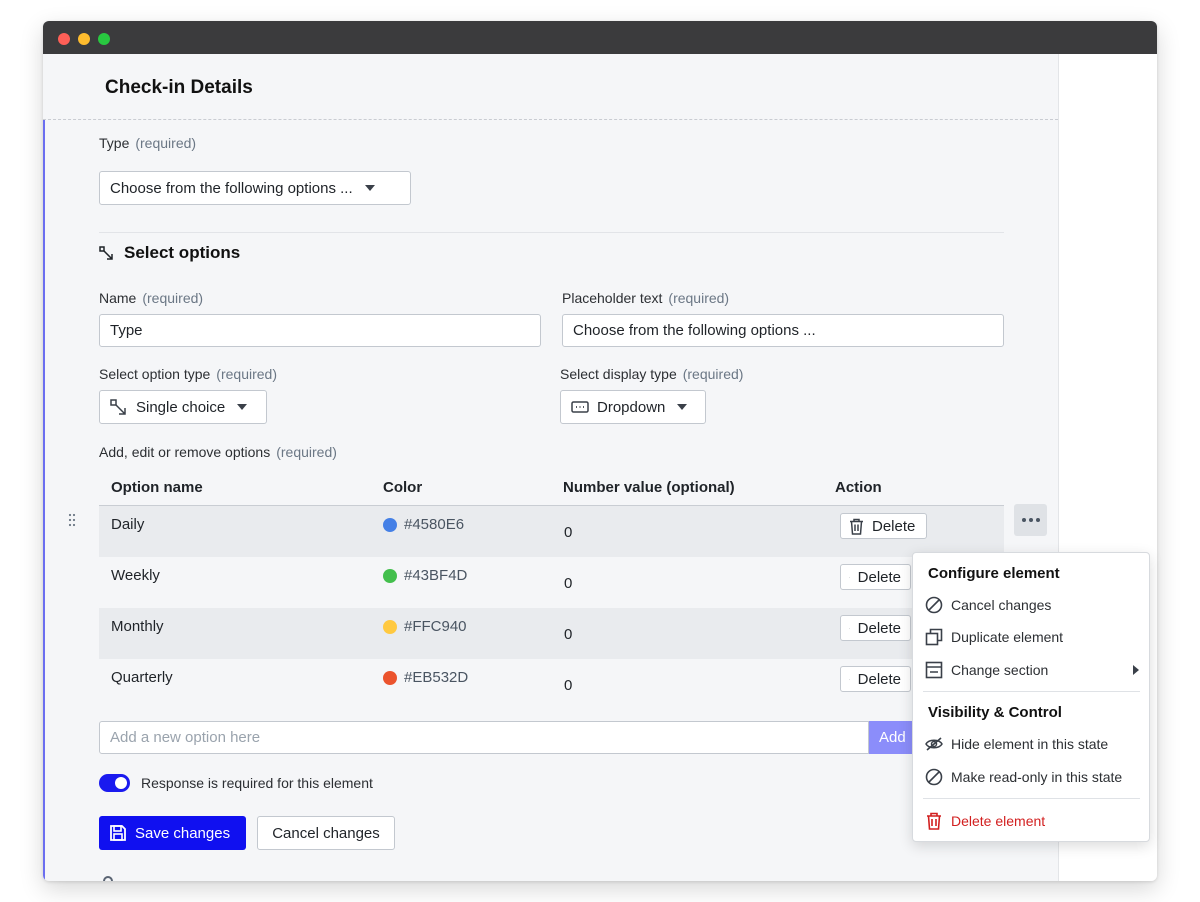 The width and height of the screenshot is (1200, 902). I want to click on column-header-color: Color, so click(403, 487).